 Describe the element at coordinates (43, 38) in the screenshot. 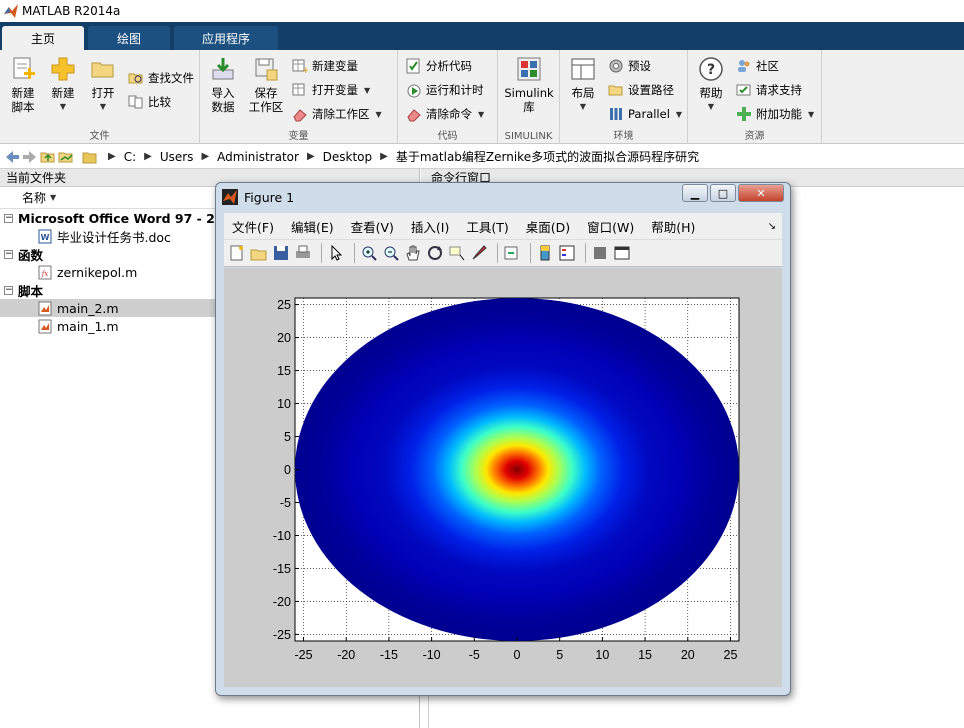

I see `tab-home: 主页` at that location.